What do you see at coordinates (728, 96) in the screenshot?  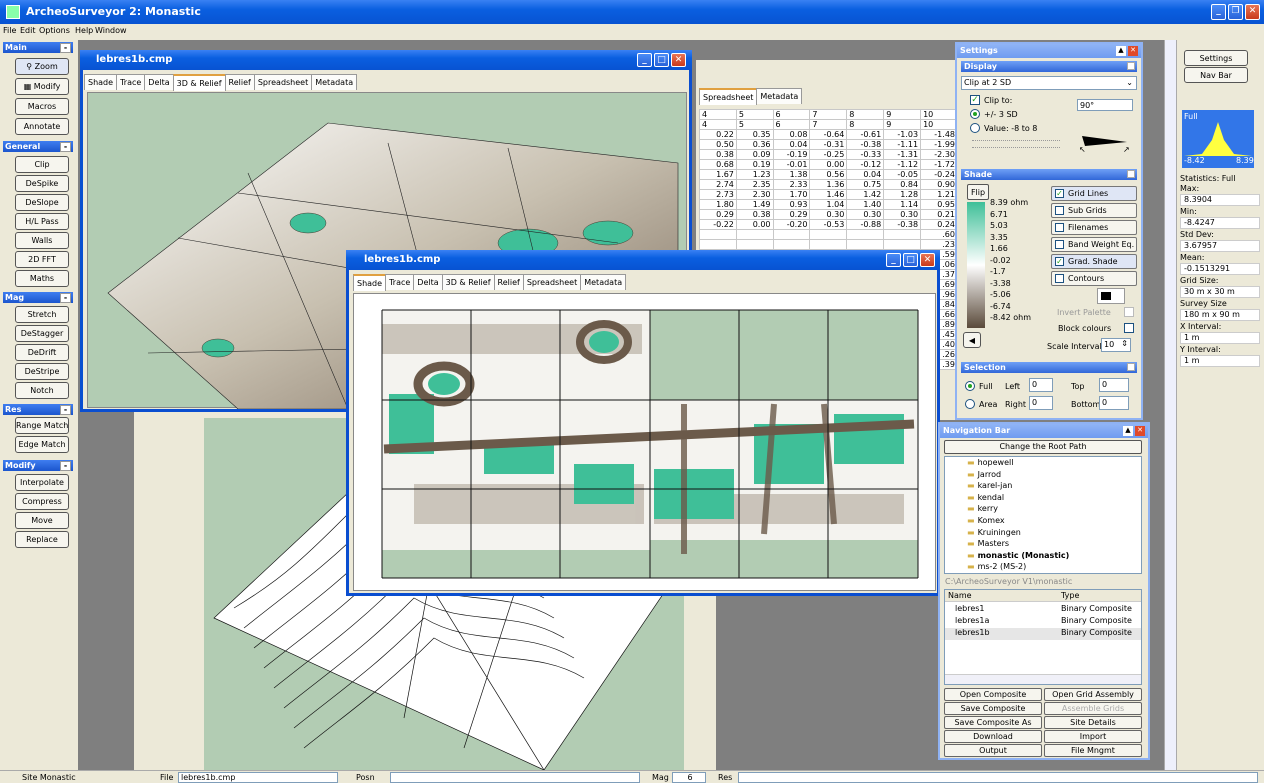 I see `tab-spreadsheet-active: Spreadsheet` at bounding box center [728, 96].